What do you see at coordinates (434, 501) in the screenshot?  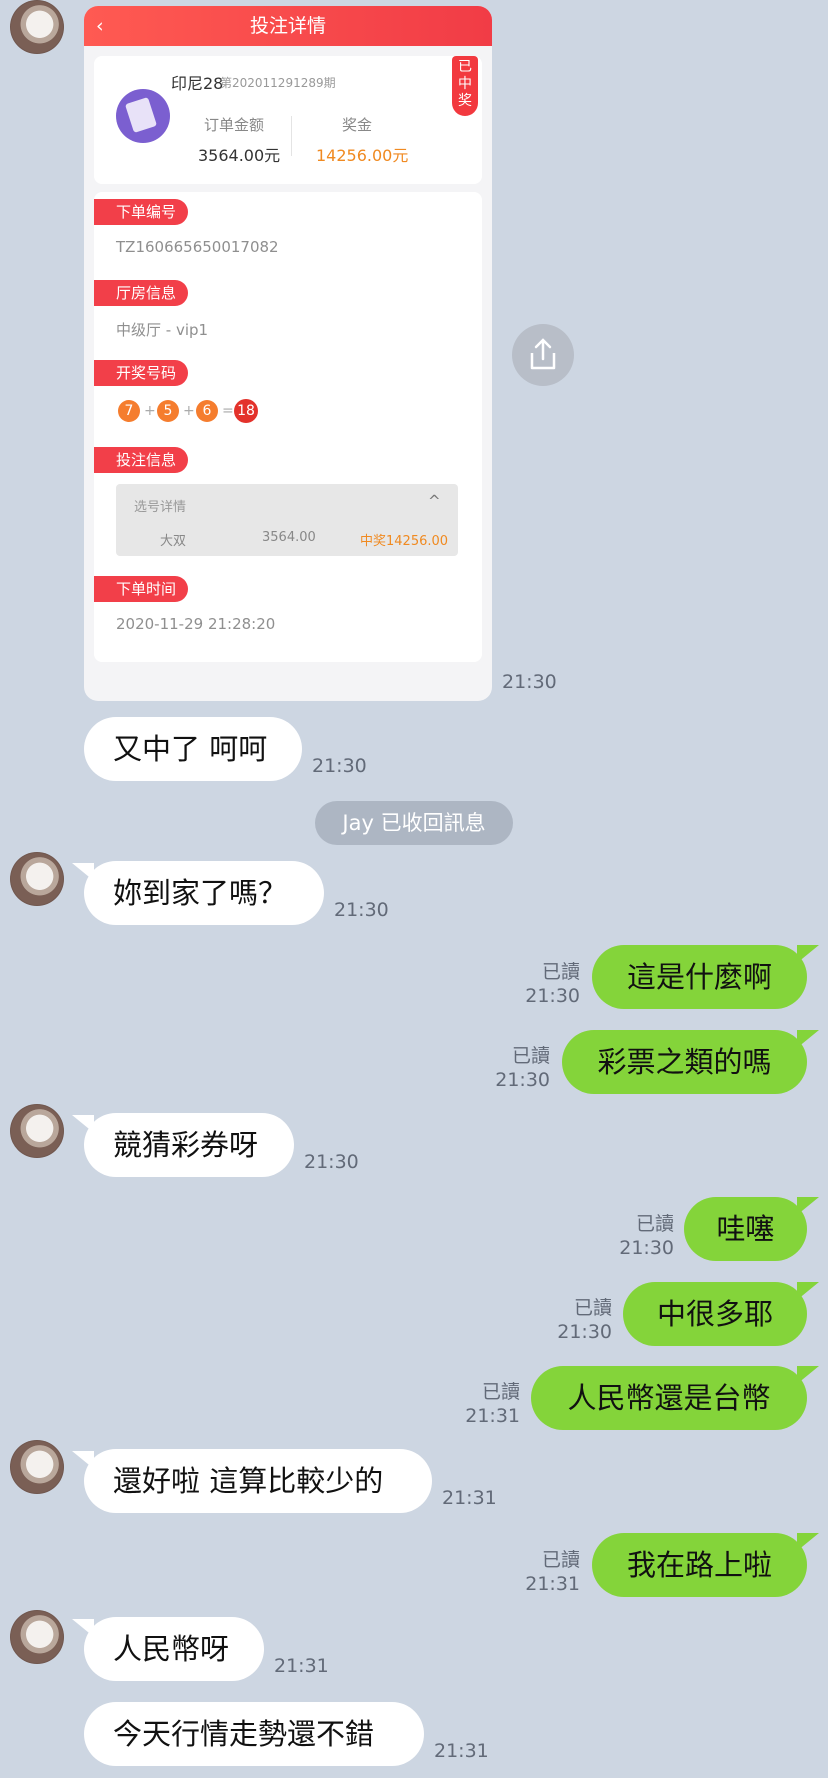 I see `chevron-up-icon: ^` at bounding box center [434, 501].